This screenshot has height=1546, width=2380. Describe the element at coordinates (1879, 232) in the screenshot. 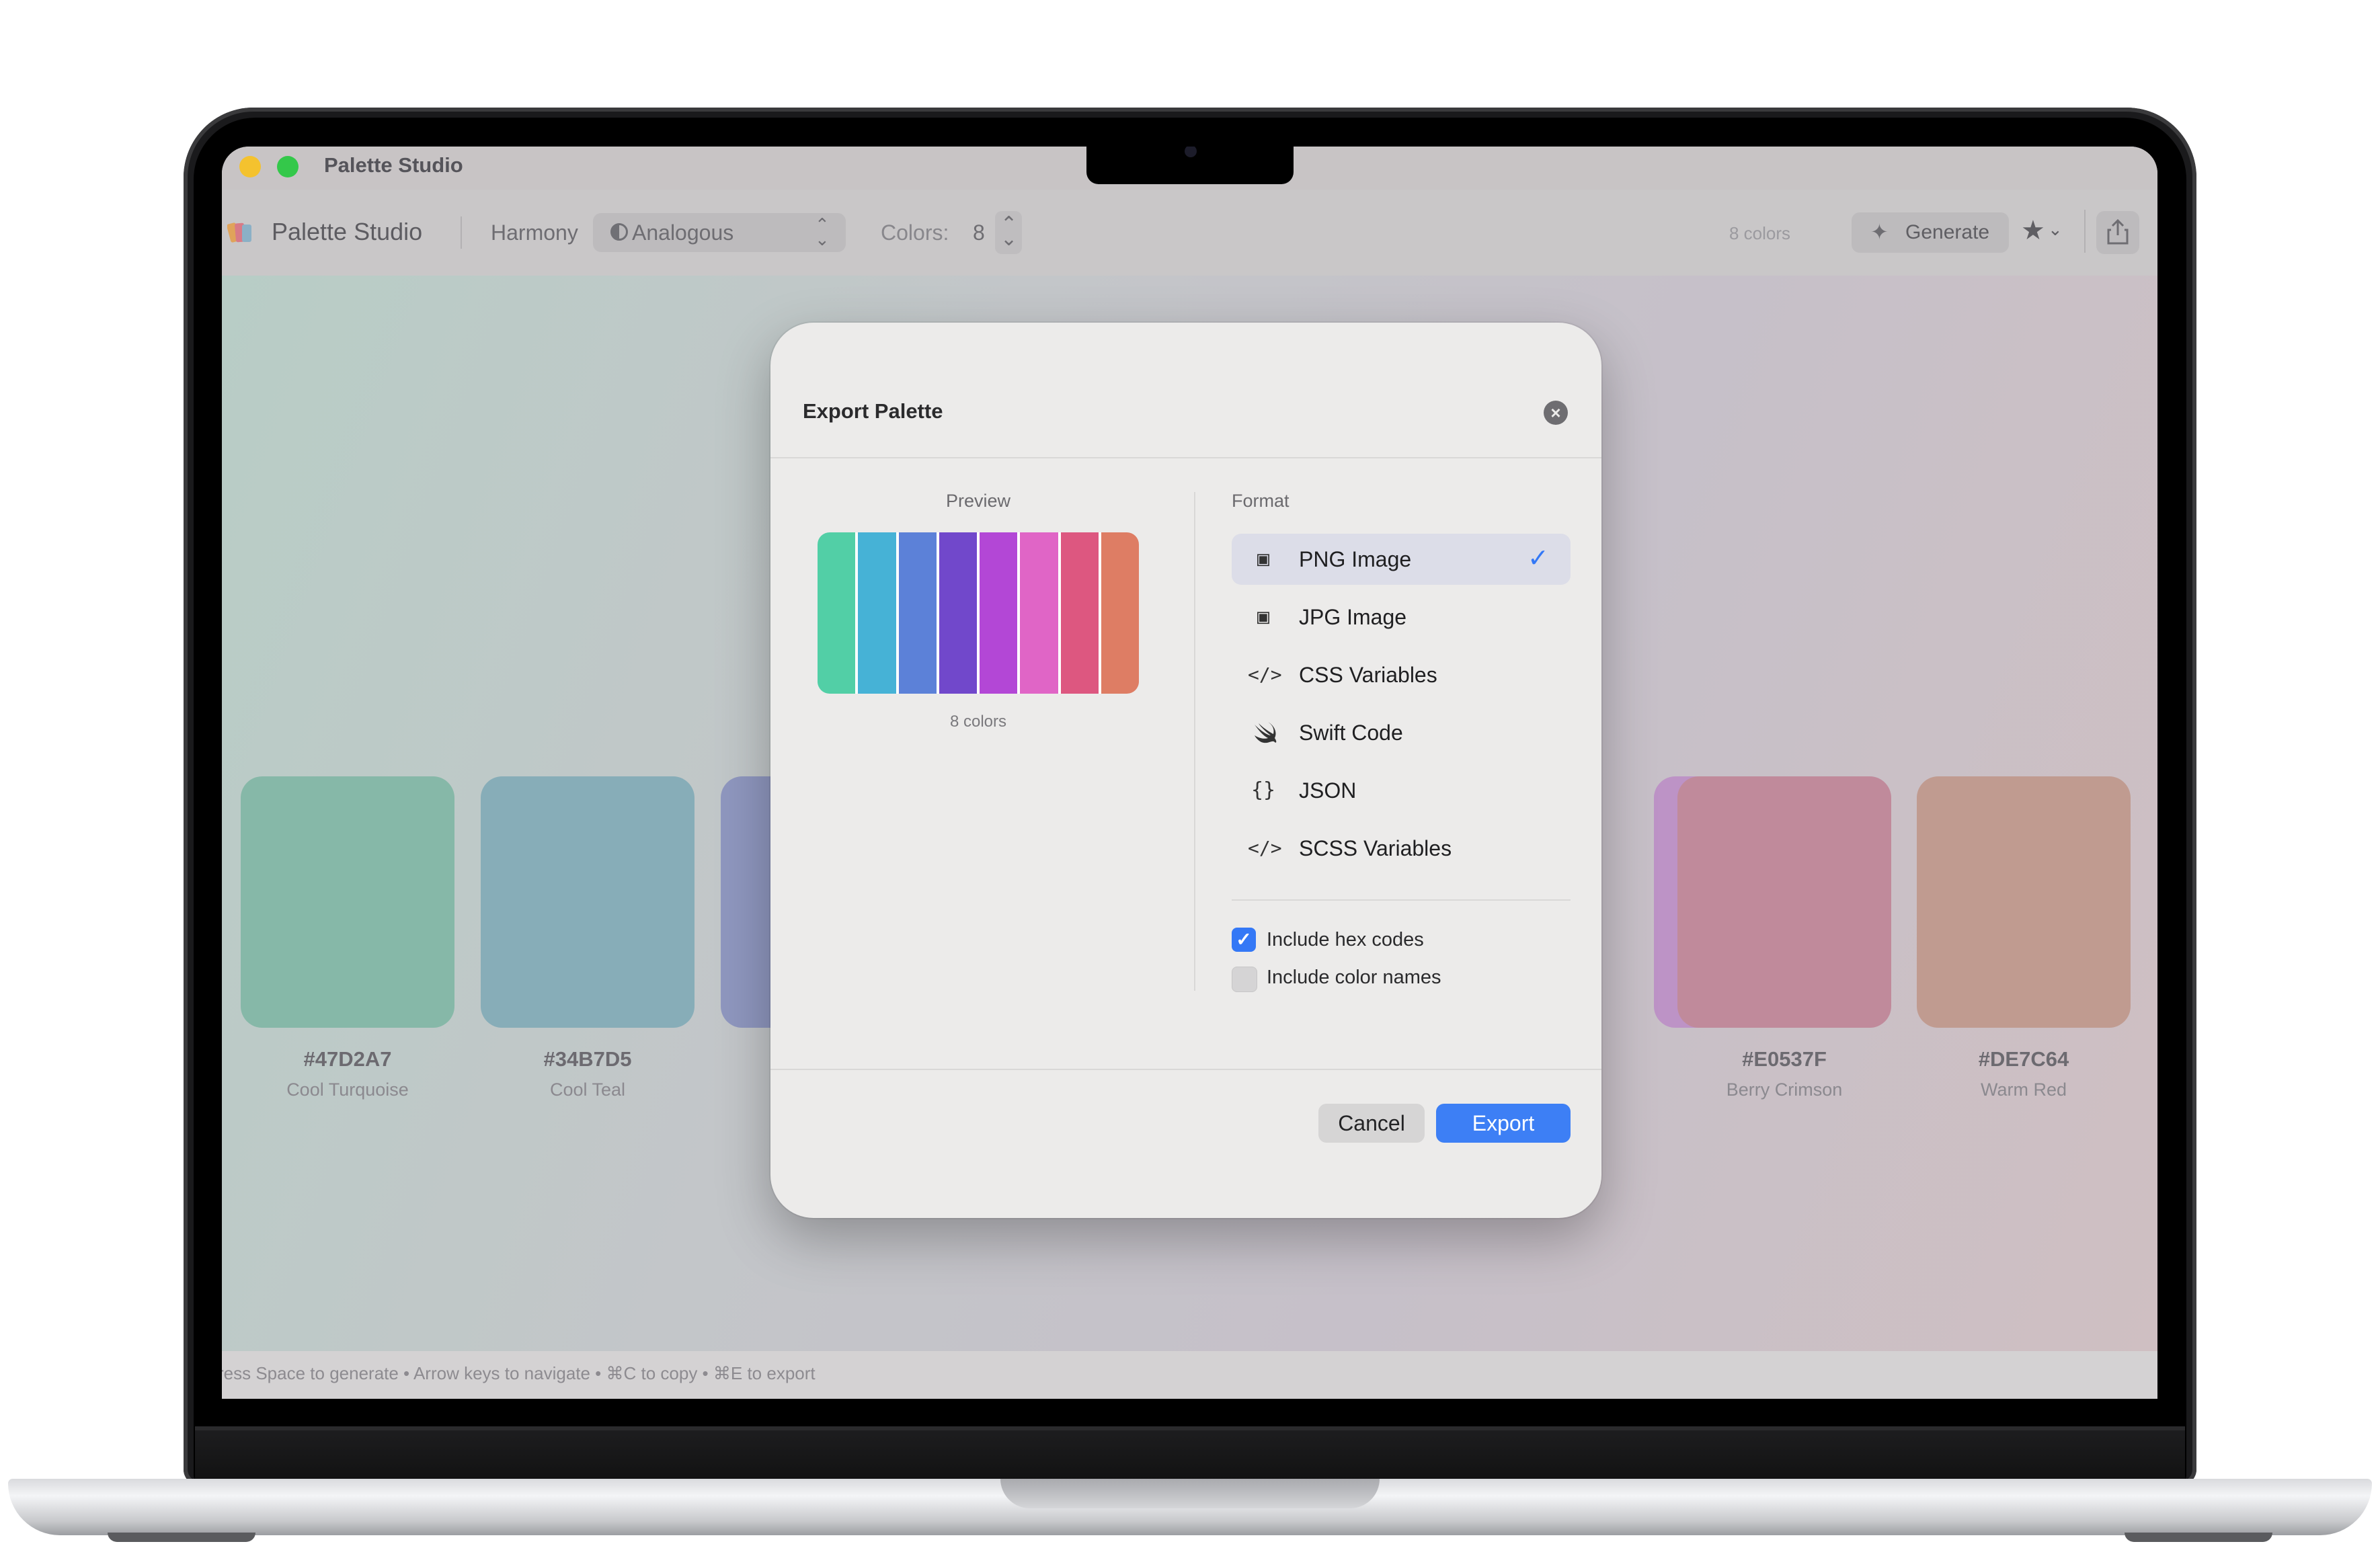

I see `sparkle-icon: ✦` at that location.